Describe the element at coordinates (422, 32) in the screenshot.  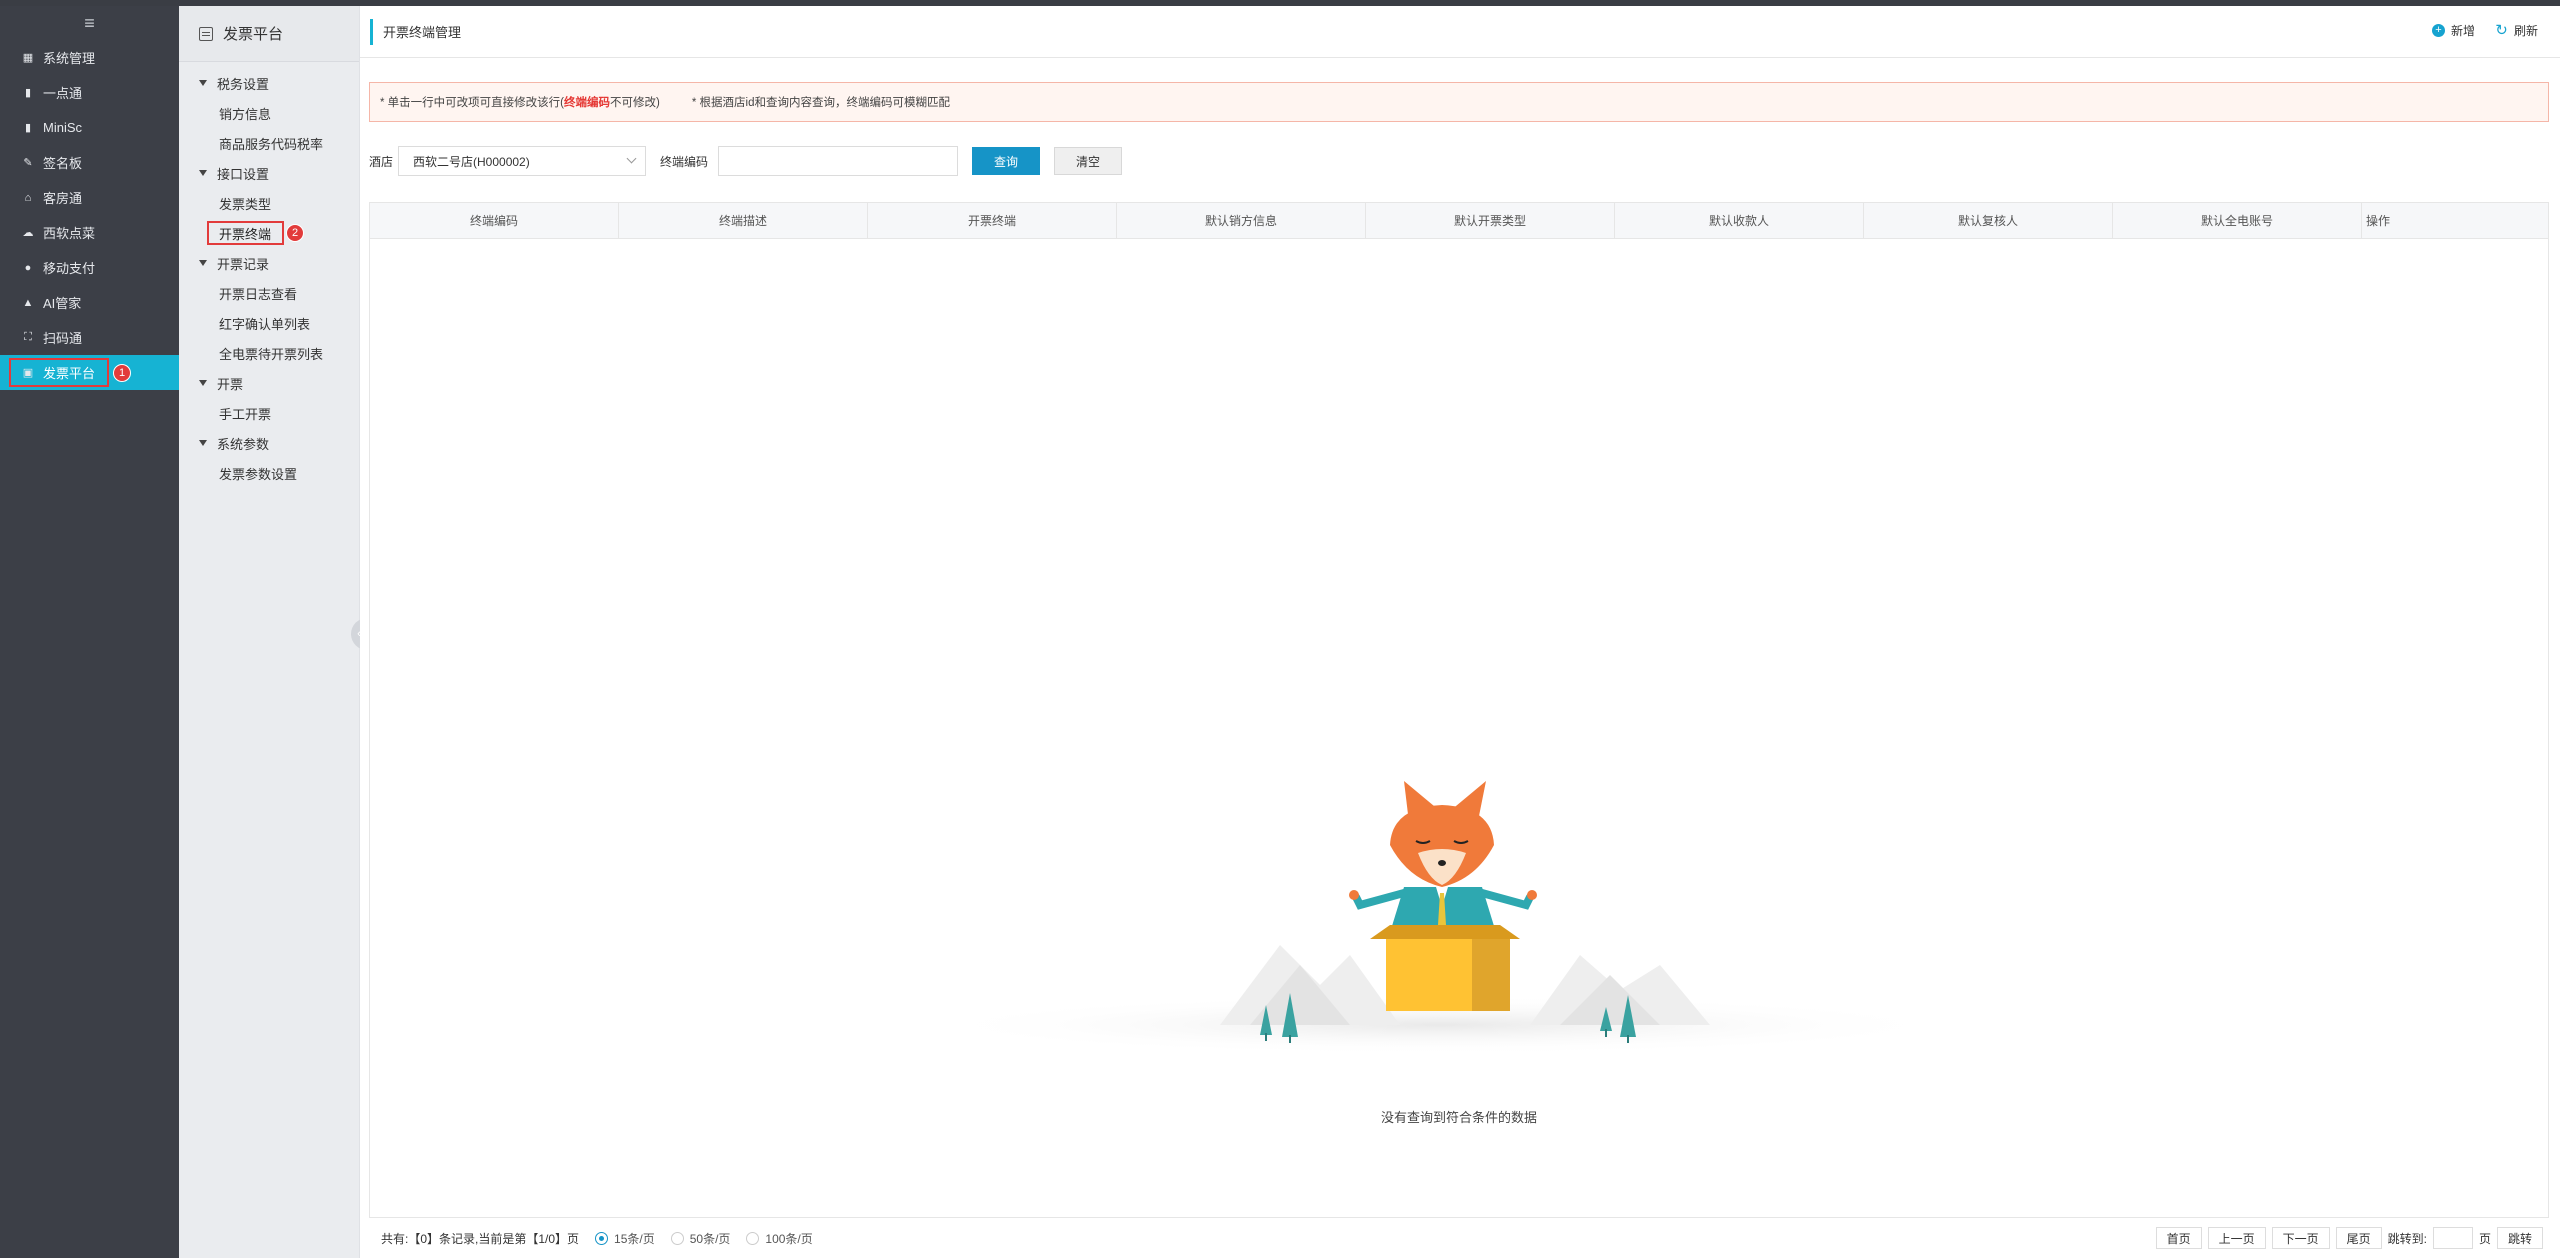
I see `page-title: 开票终端管理` at that location.